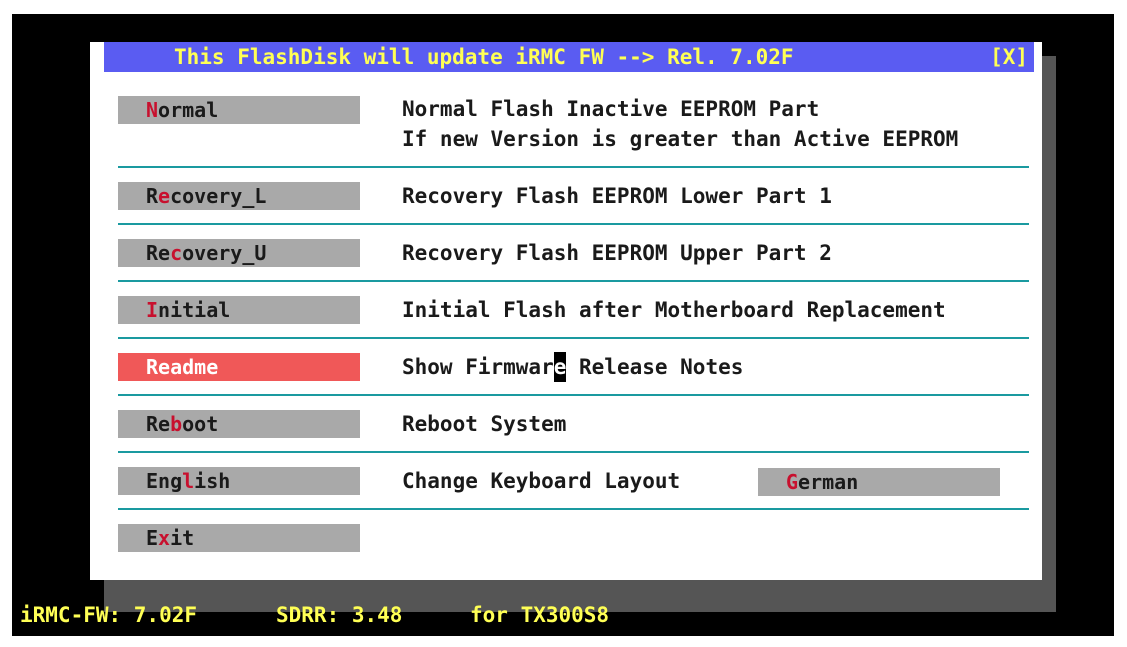 The image size is (1127, 647). What do you see at coordinates (540, 615) in the screenshot?
I see `target-system: for TX300S8` at bounding box center [540, 615].